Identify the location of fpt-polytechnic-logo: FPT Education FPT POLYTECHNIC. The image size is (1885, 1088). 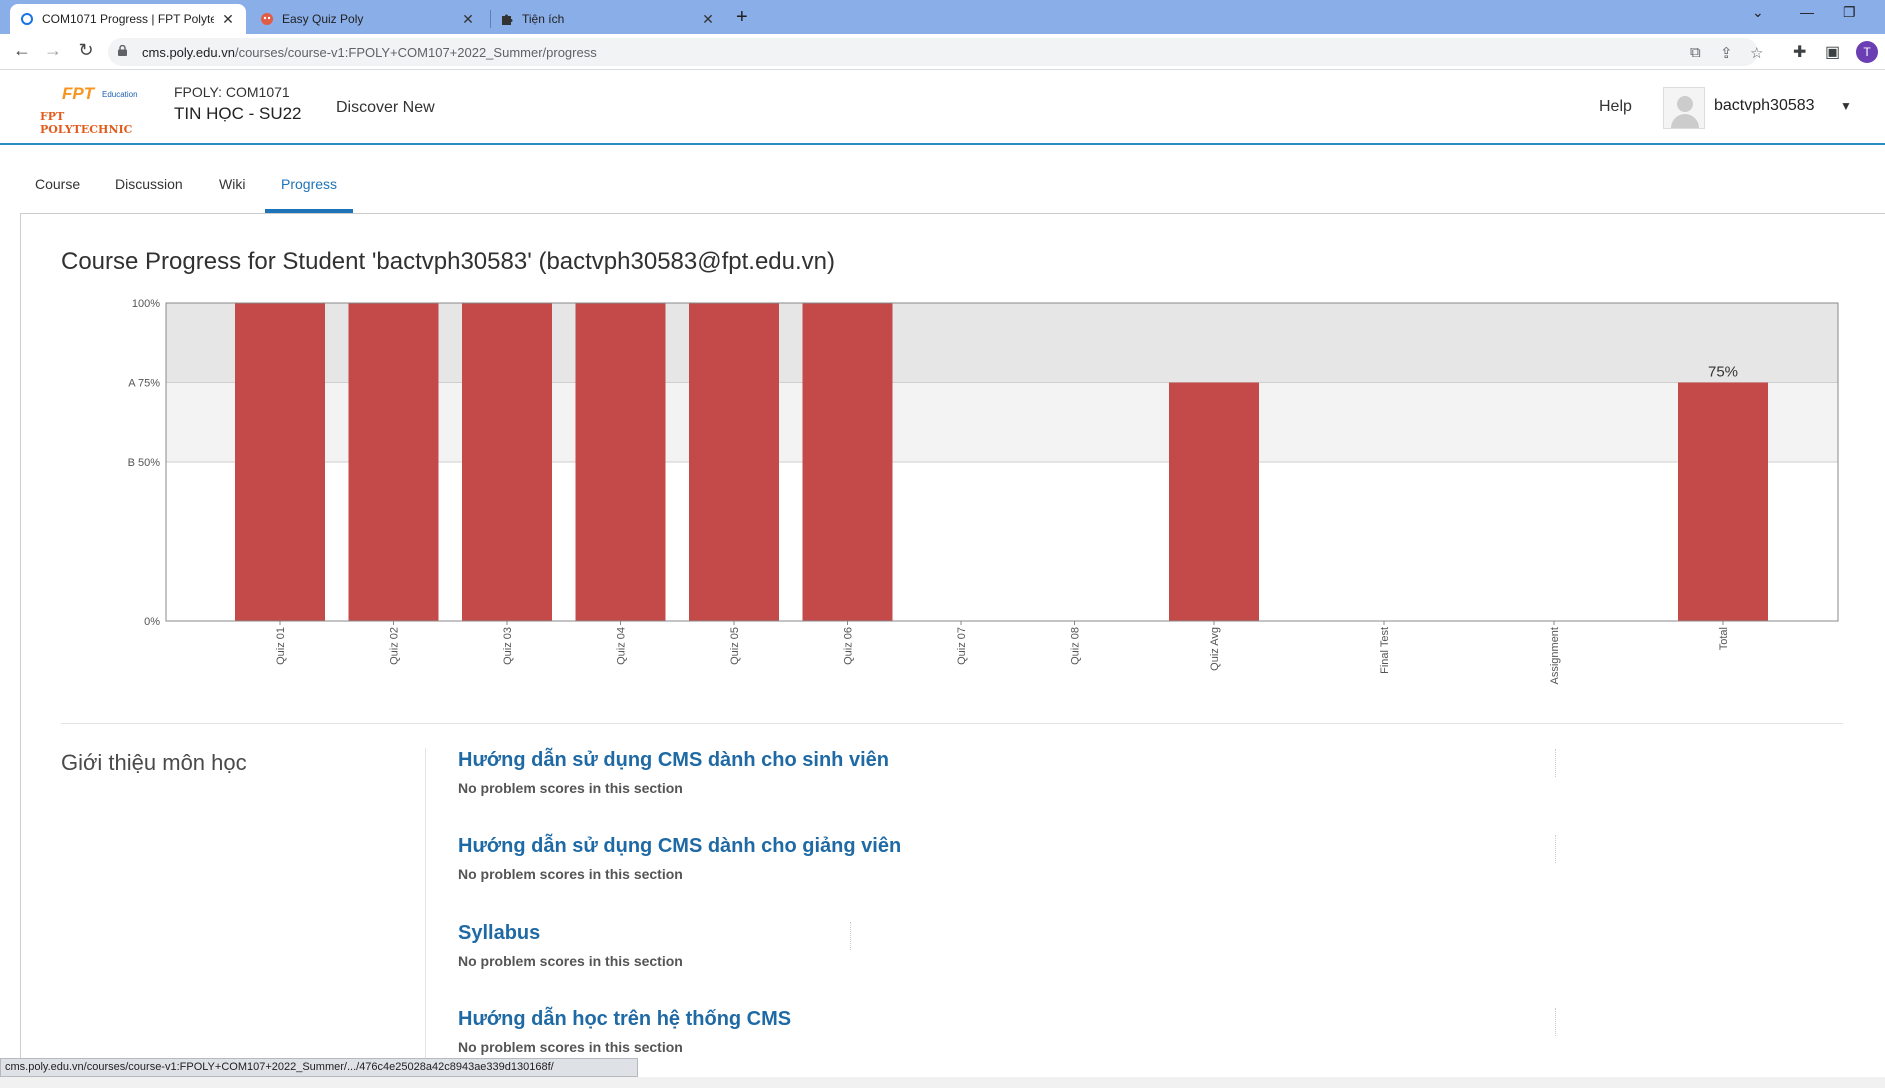
(100, 110).